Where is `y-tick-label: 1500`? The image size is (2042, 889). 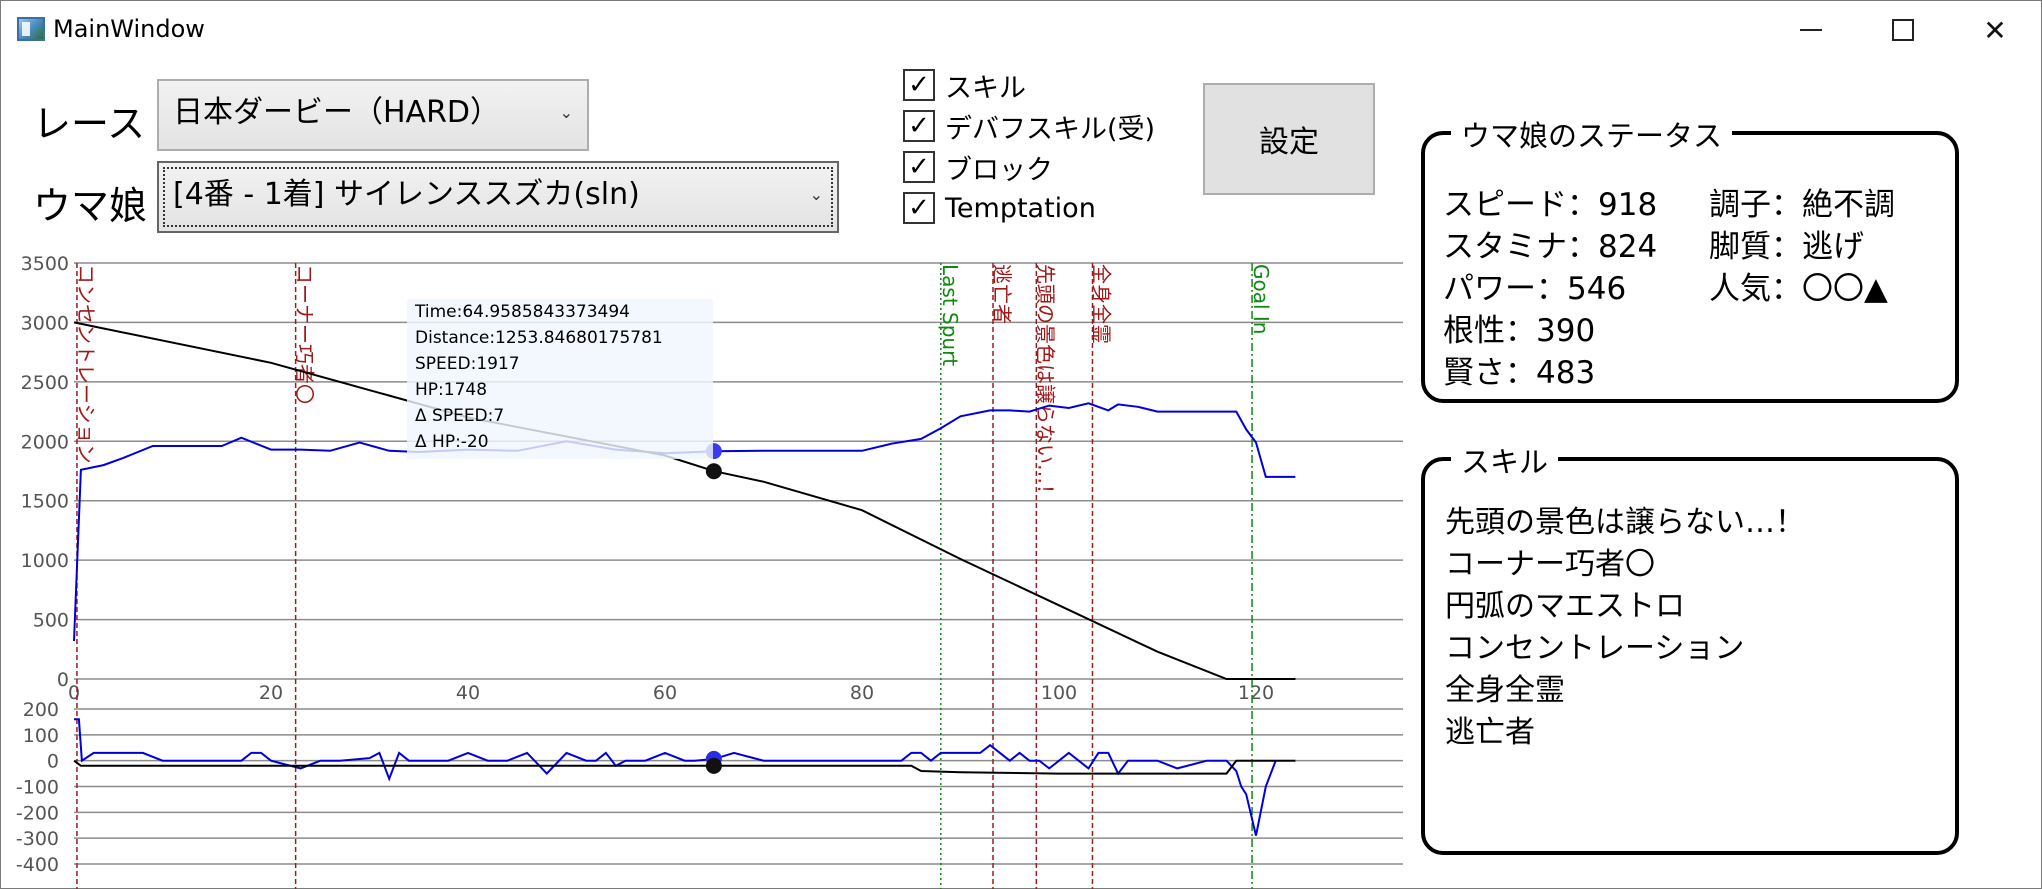
y-tick-label: 1500 is located at coordinates (45, 502).